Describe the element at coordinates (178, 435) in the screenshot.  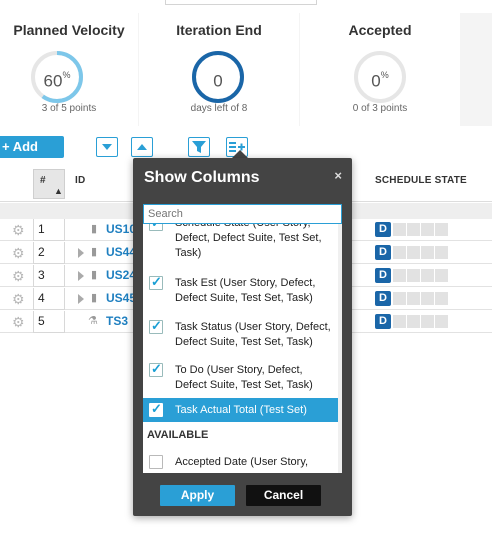
I see `available-section-label: AVAILABLE` at that location.